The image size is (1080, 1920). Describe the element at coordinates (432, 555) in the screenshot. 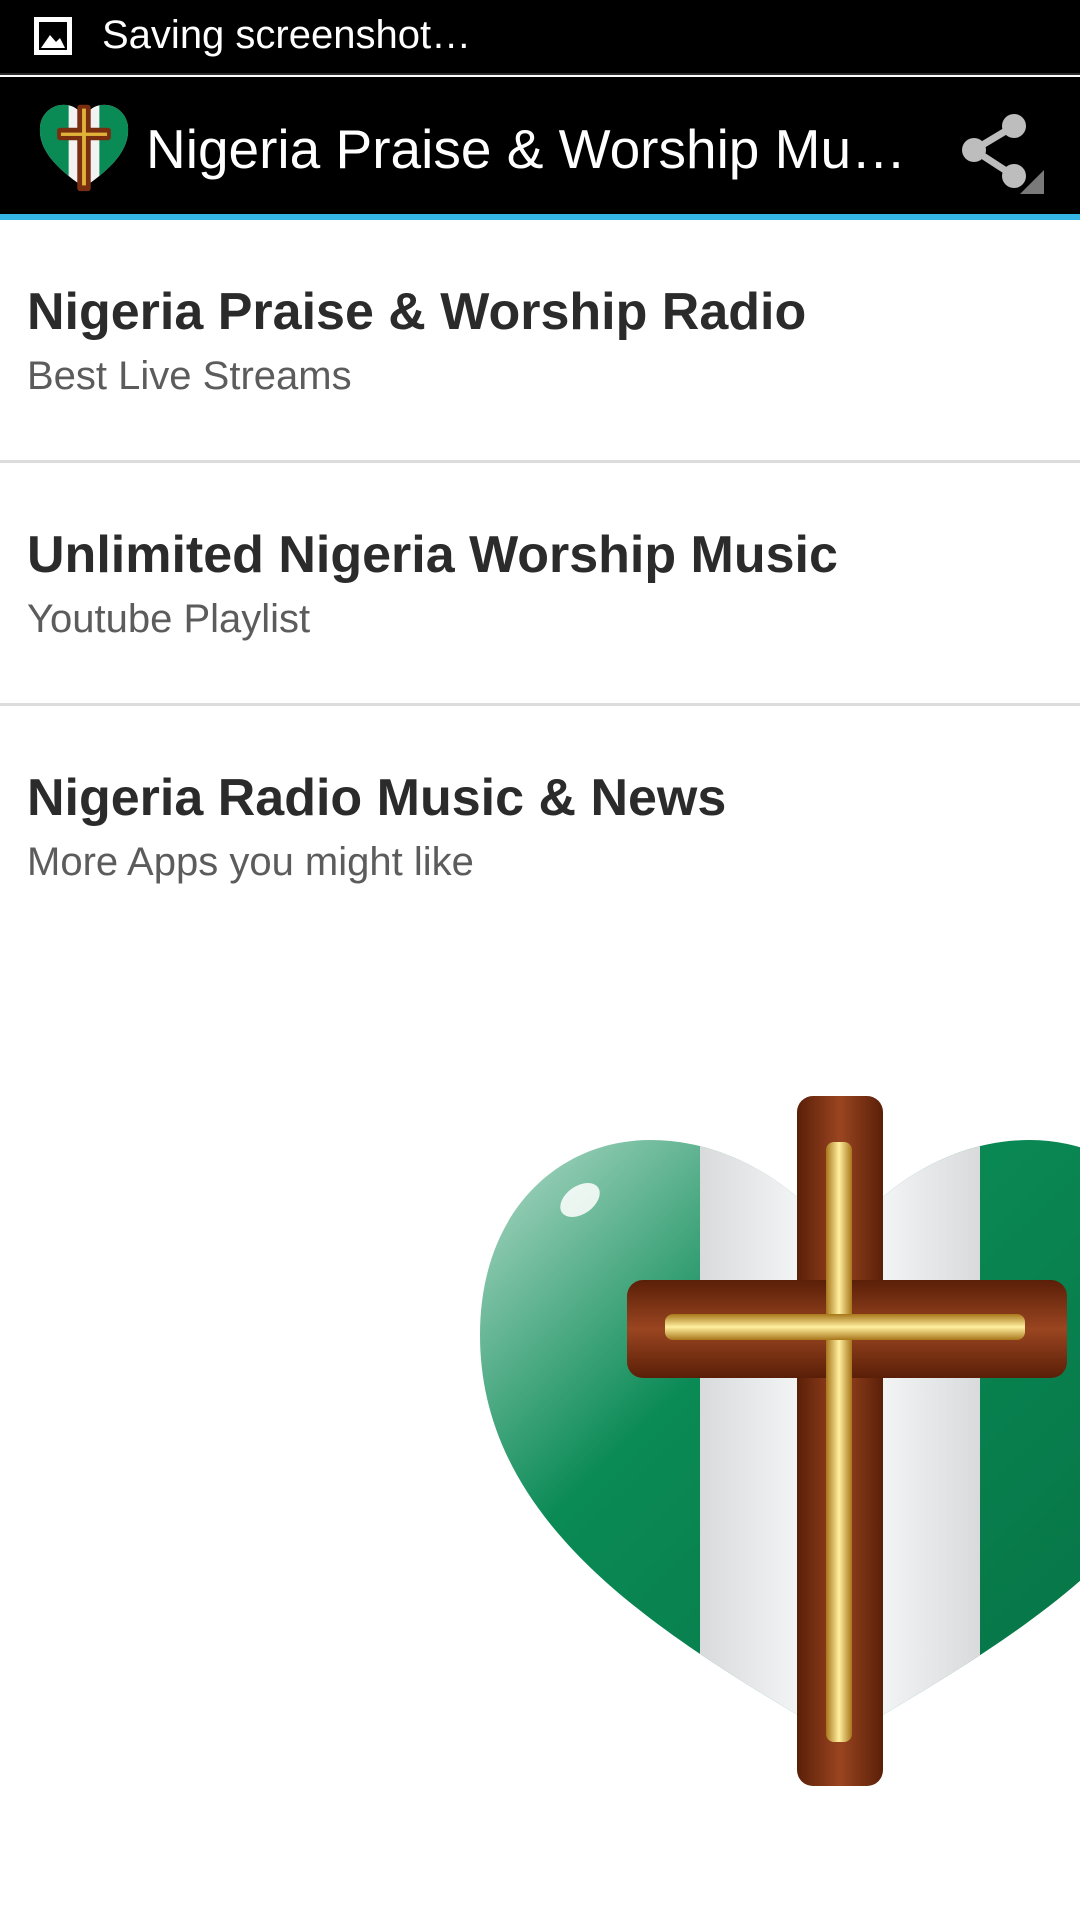

I see `menu-item-title: Unlimited Nigeria Worship Music` at that location.